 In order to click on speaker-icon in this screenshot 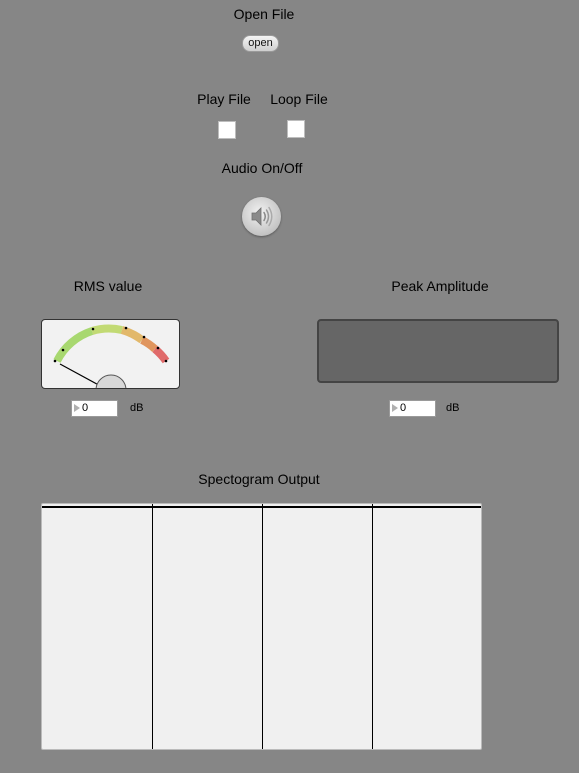, I will do `click(262, 216)`.